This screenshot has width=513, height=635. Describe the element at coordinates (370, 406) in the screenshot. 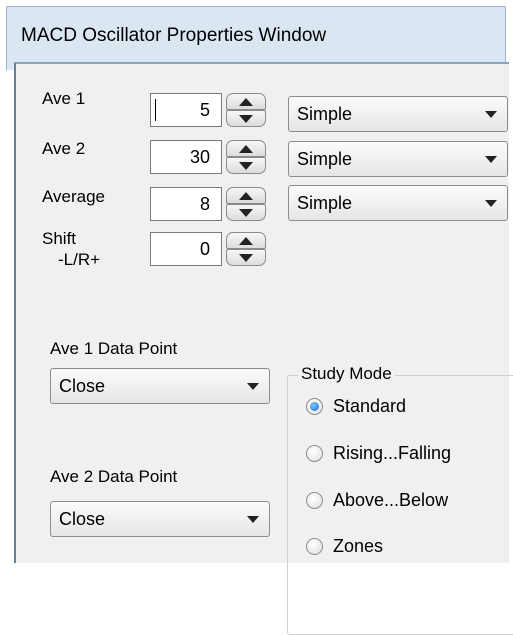

I see `radio-label: Standard` at that location.